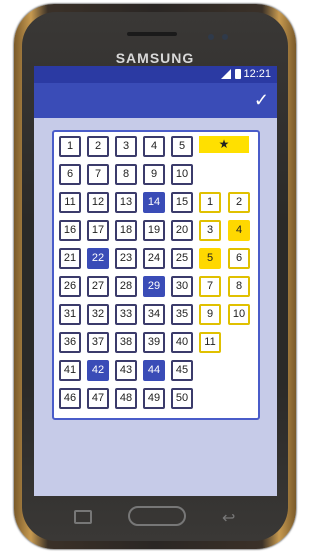 The height and width of the screenshot is (553, 320). Describe the element at coordinates (182, 370) in the screenshot. I see `number-cell-45: 45` at that location.